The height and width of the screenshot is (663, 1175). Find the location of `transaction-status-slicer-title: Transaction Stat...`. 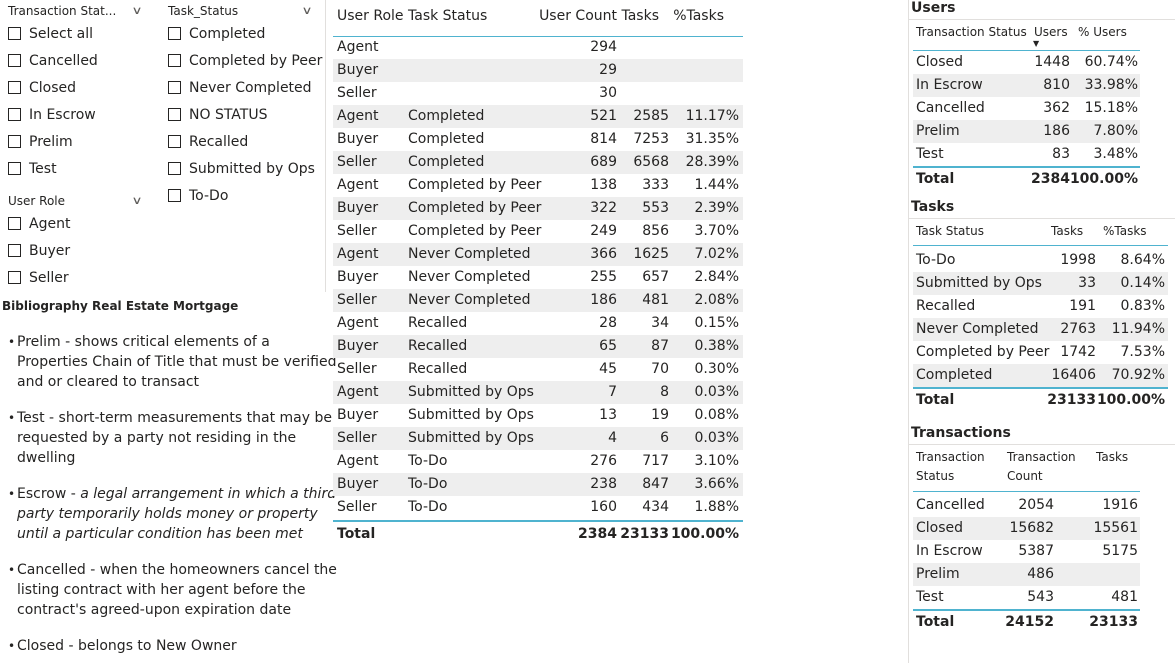

transaction-status-slicer-title: Transaction Stat... is located at coordinates (62, 11).